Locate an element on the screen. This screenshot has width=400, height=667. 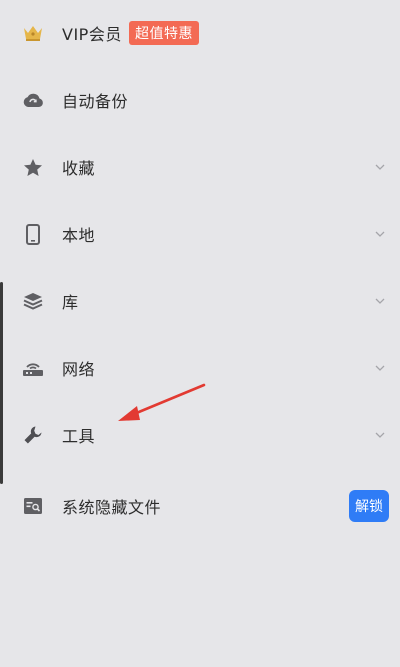
vip-row: VIP会员 超值特惠 is located at coordinates (200, 33).